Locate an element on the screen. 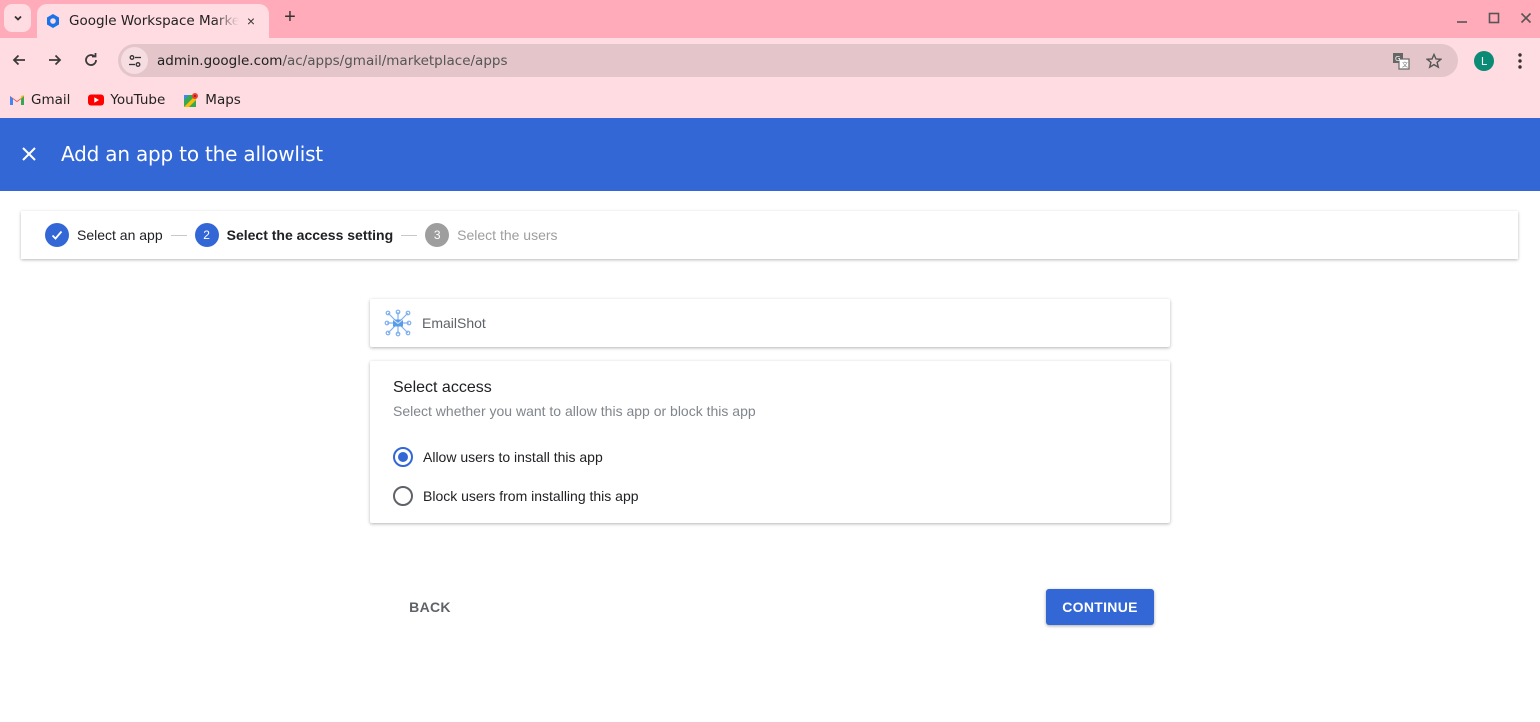 Image resolution: width=1540 pixels, height=722 pixels. browser-tab-bar: Google Workspace Marketplace × + is located at coordinates (770, 19).